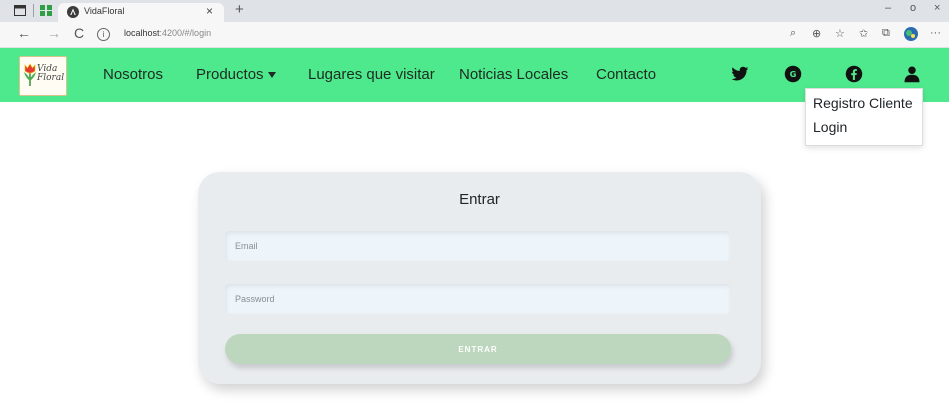  I want to click on profile-avatar-icon, so click(911, 34).